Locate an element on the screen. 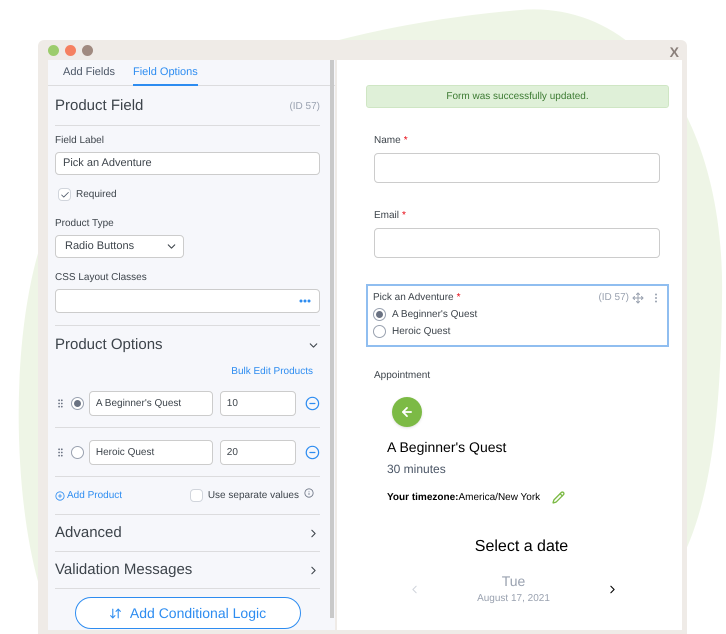  input-field: 20 is located at coordinates (258, 452).